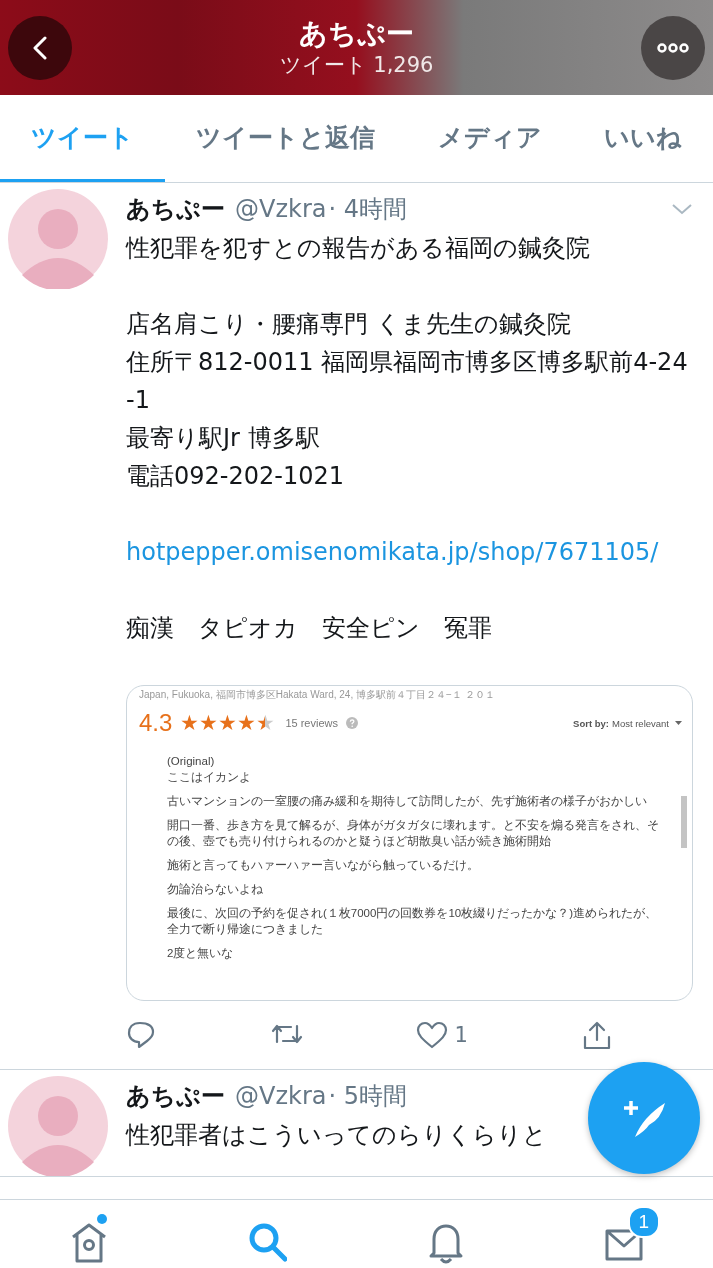 This screenshot has height=1268, width=713. Describe the element at coordinates (623, 1237) in the screenshot. I see `mail-tab: 1` at that location.